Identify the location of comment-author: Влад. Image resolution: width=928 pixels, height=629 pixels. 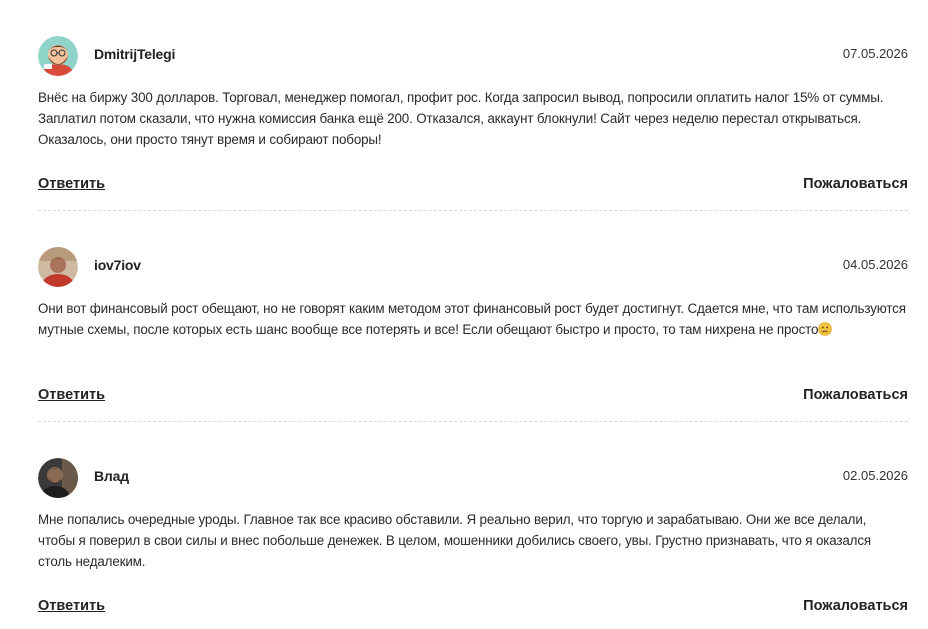
(111, 476).